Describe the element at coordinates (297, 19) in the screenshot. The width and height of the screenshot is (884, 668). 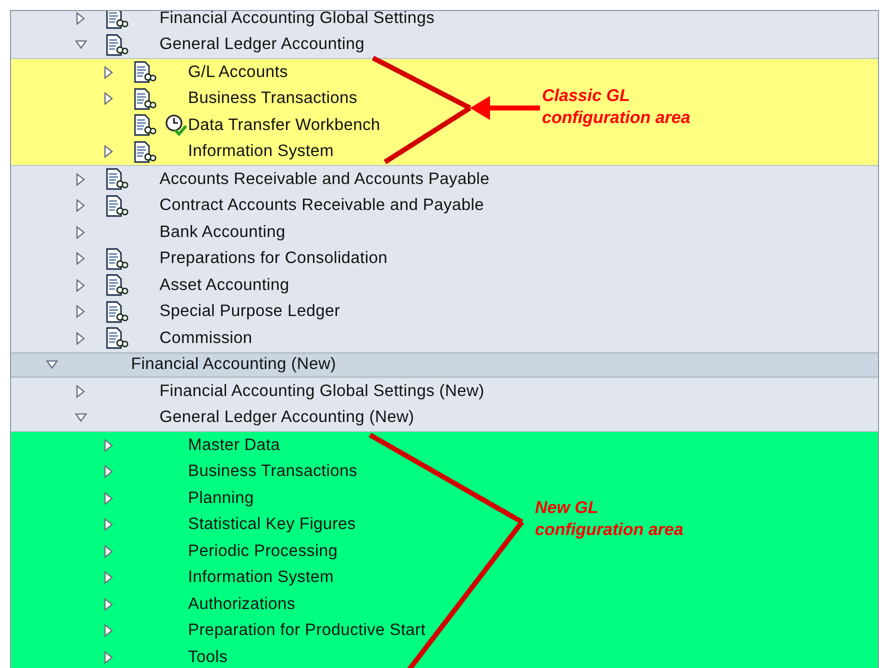
I see `node-label: Financial Accounting Global Settings` at that location.